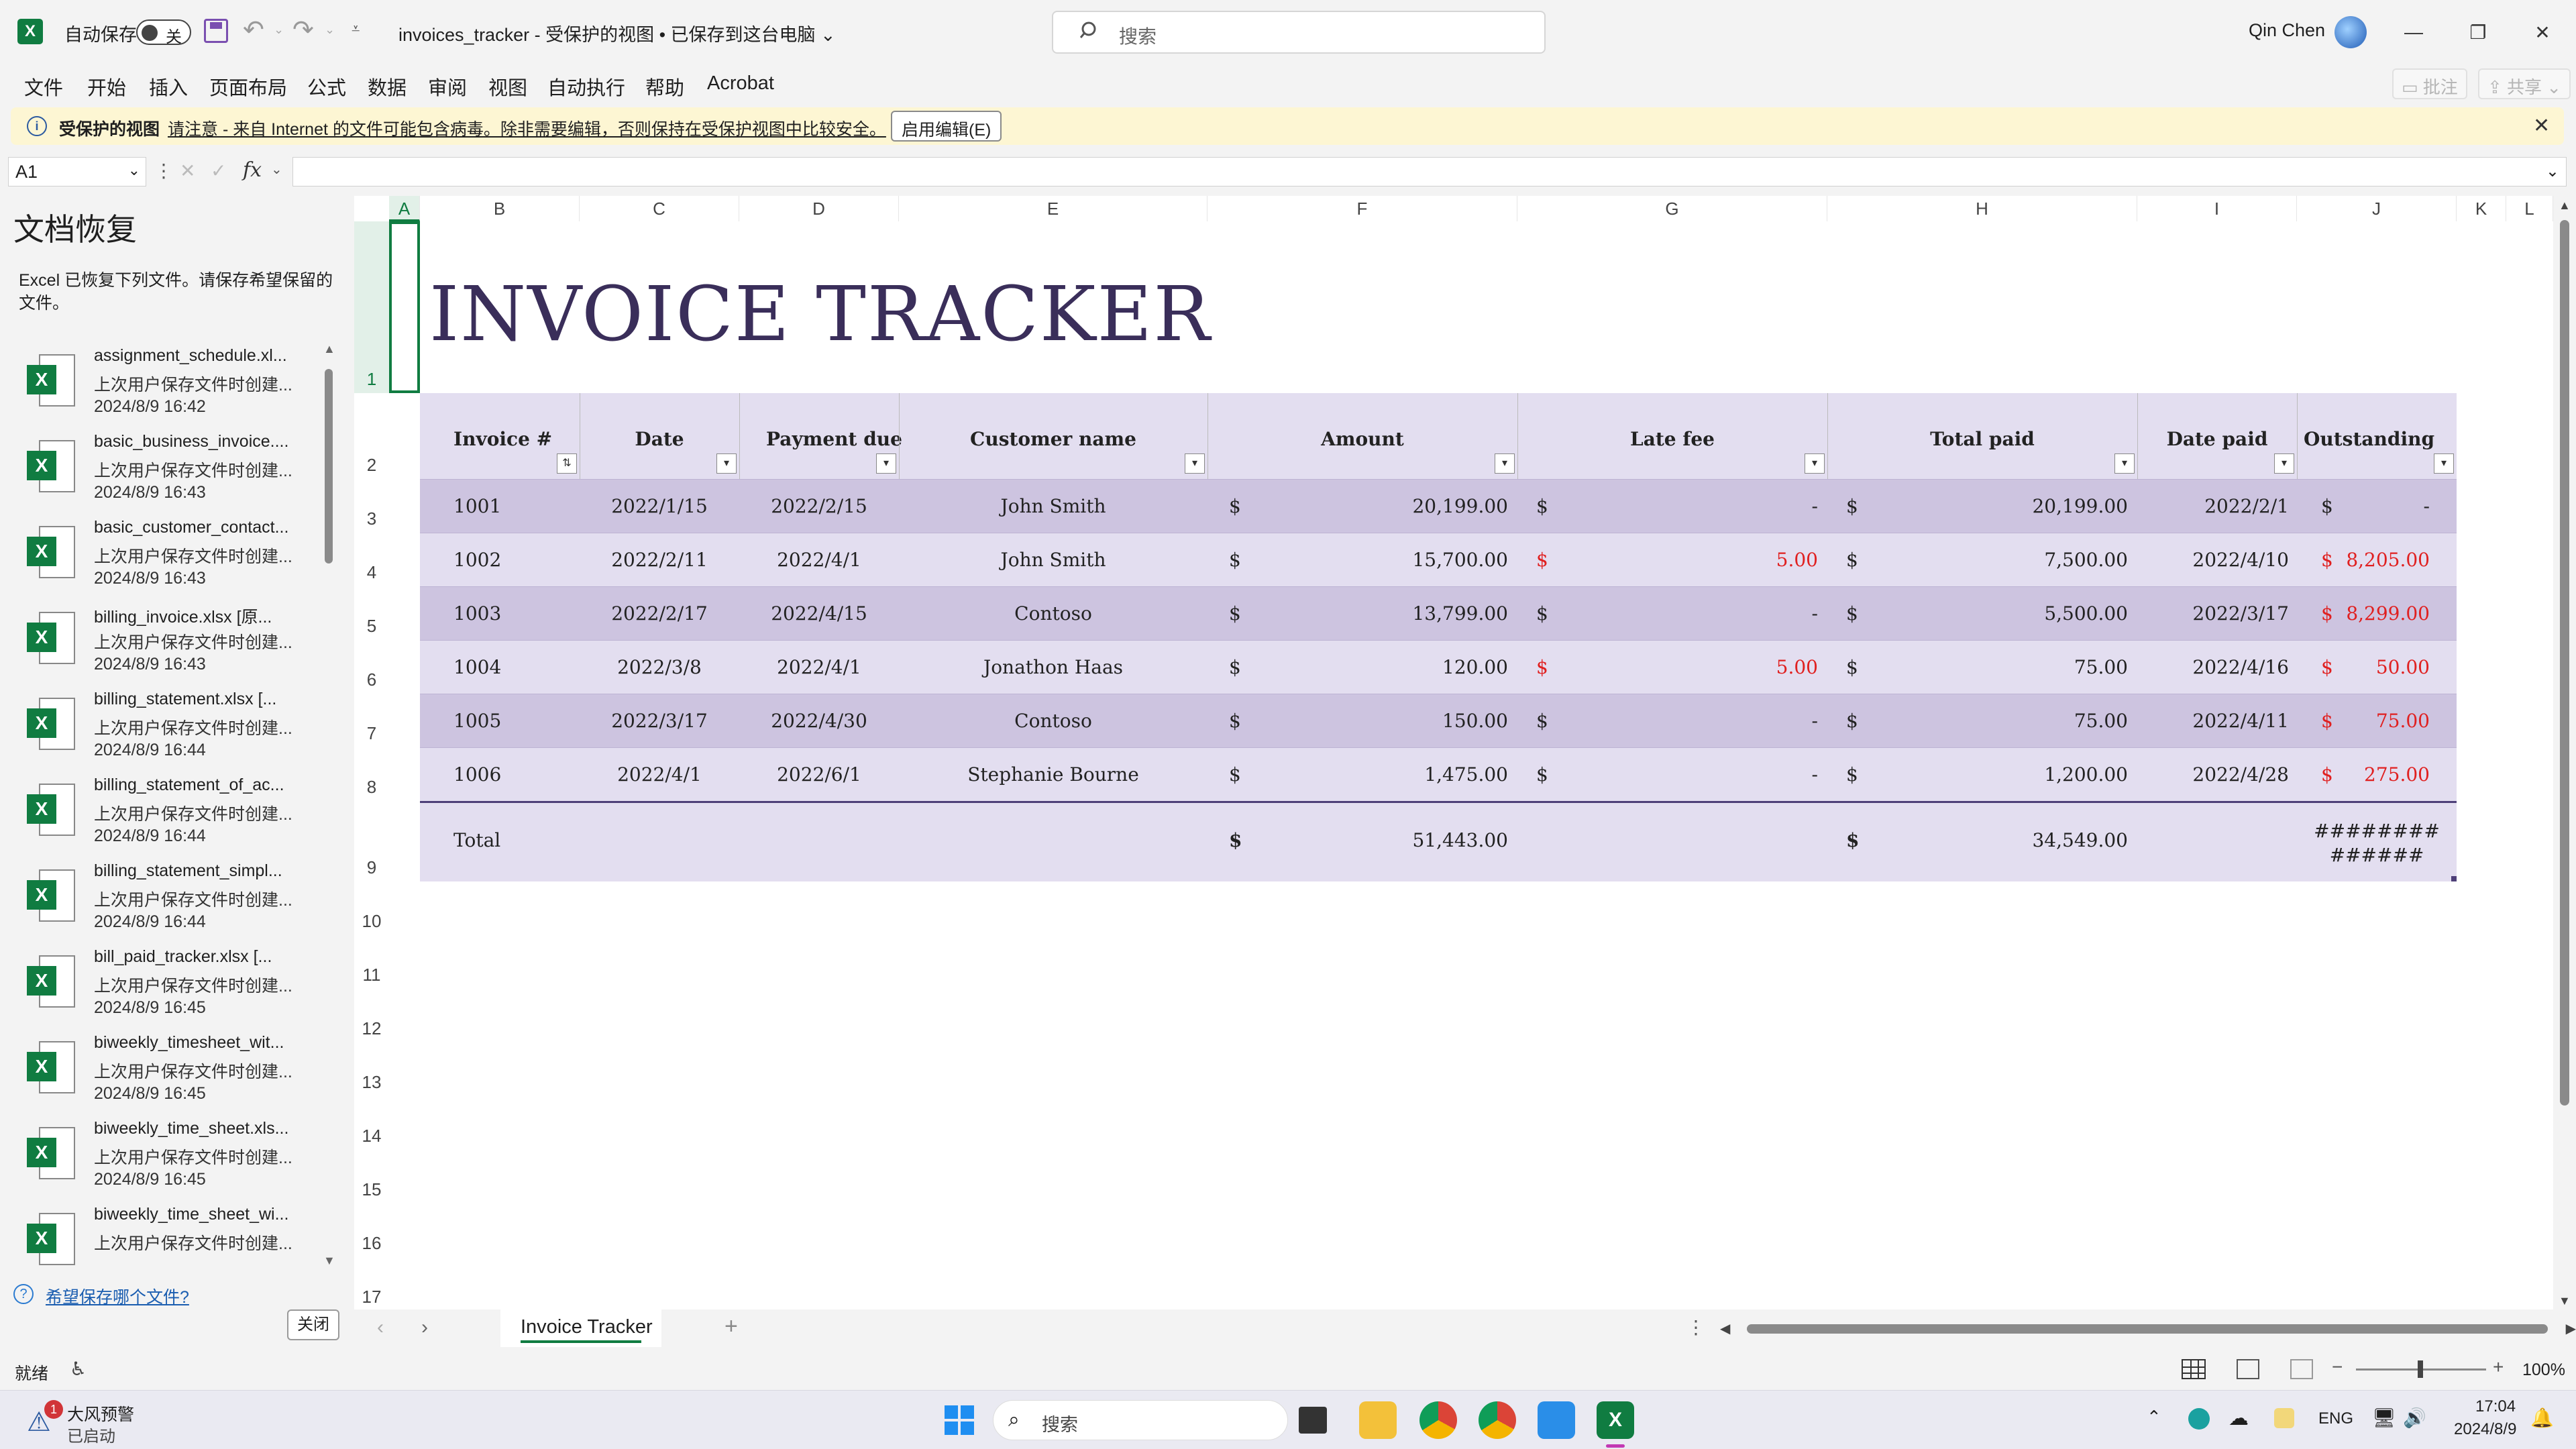 The height and width of the screenshot is (1449, 2576). I want to click on redo-dropdown-icon: ⌄, so click(330, 30).